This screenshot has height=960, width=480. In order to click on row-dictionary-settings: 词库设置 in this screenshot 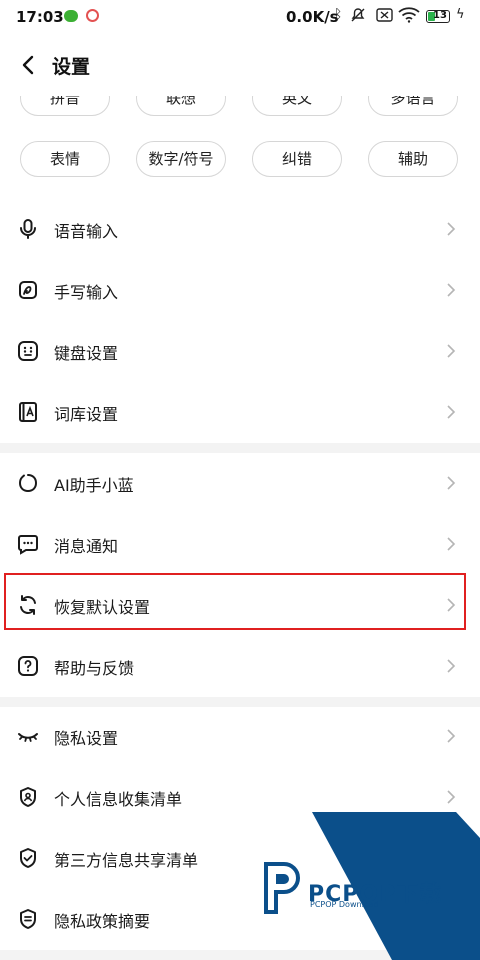, I will do `click(240, 412)`.